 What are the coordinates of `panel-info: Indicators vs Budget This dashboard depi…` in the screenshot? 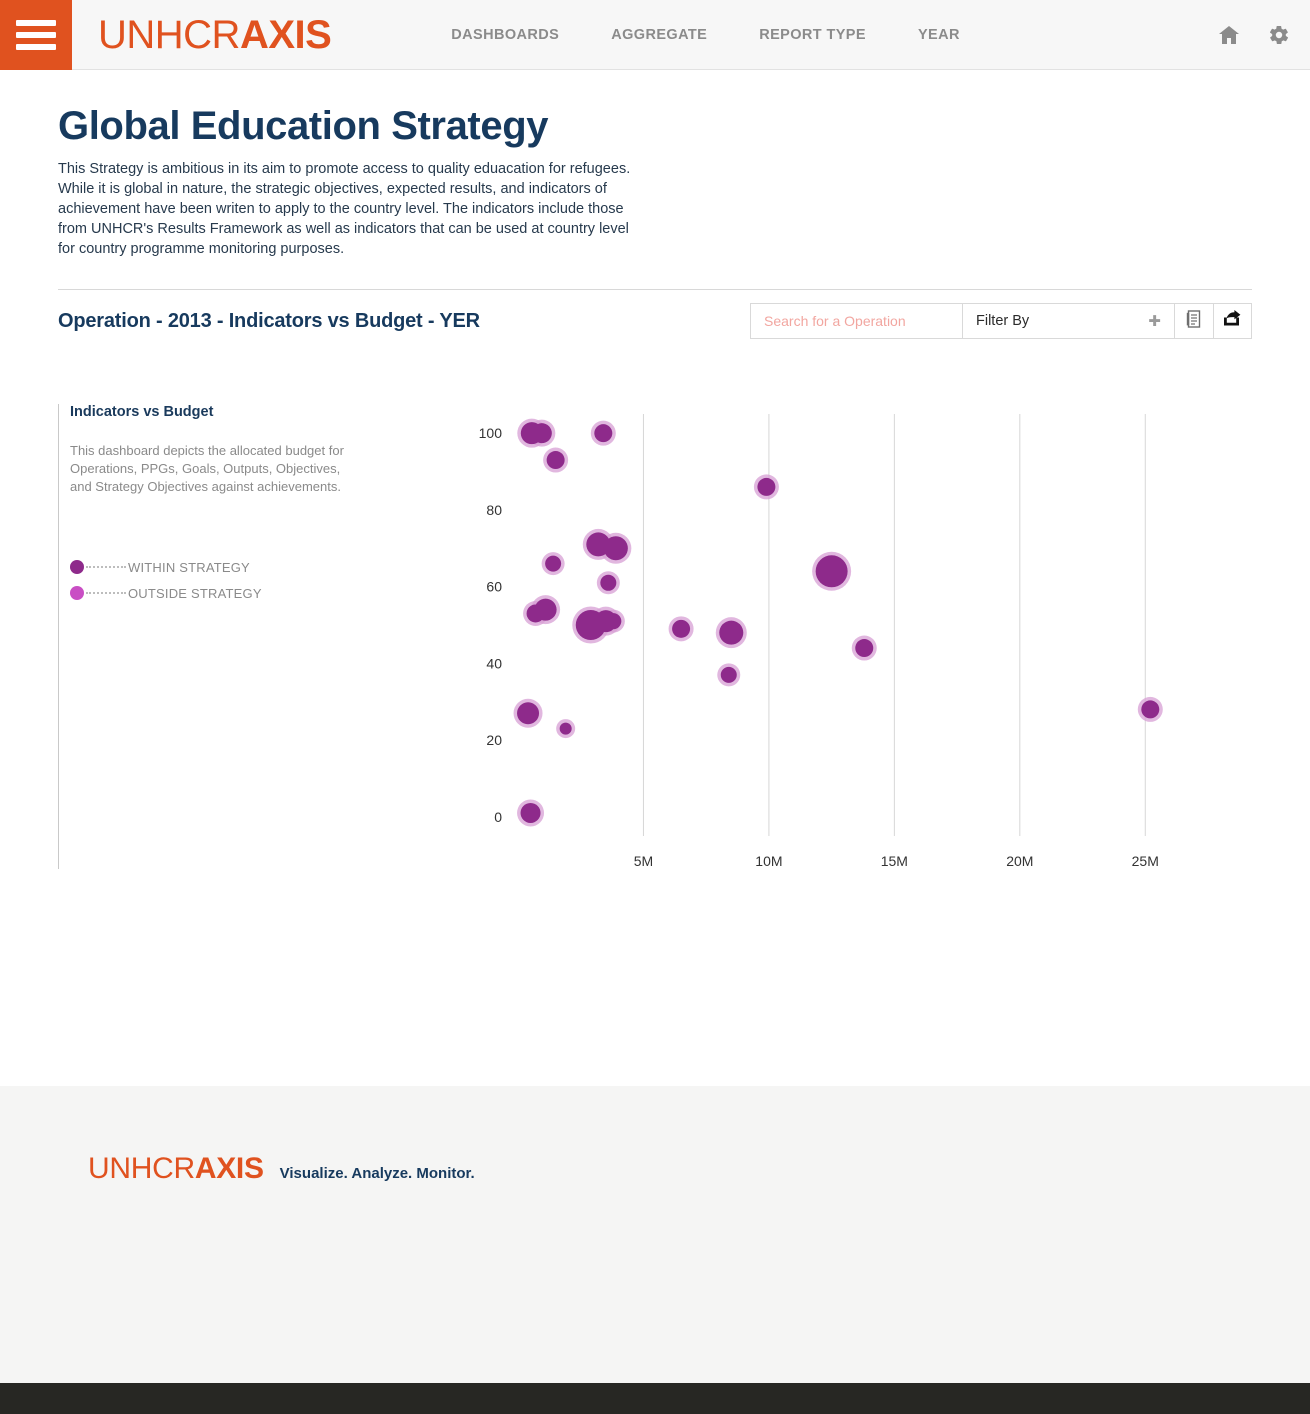 It's located at (215, 505).